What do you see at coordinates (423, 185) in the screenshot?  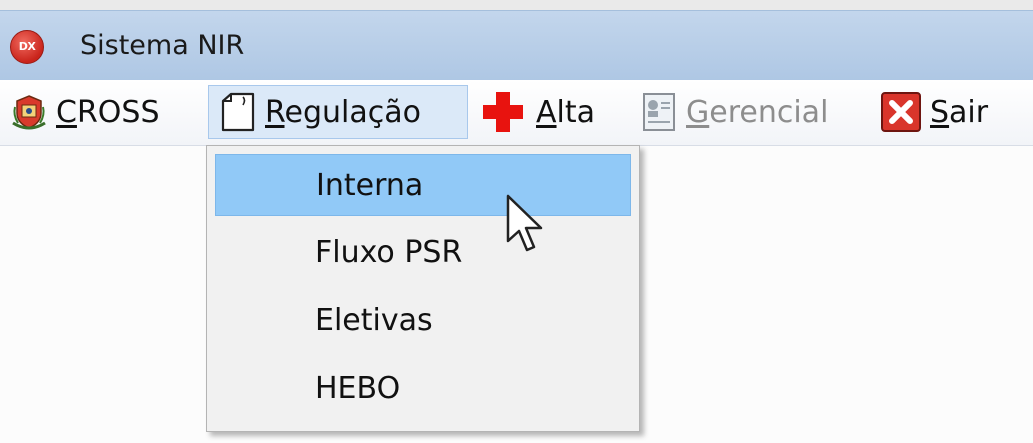 I see `menu-item-interna: Interna` at bounding box center [423, 185].